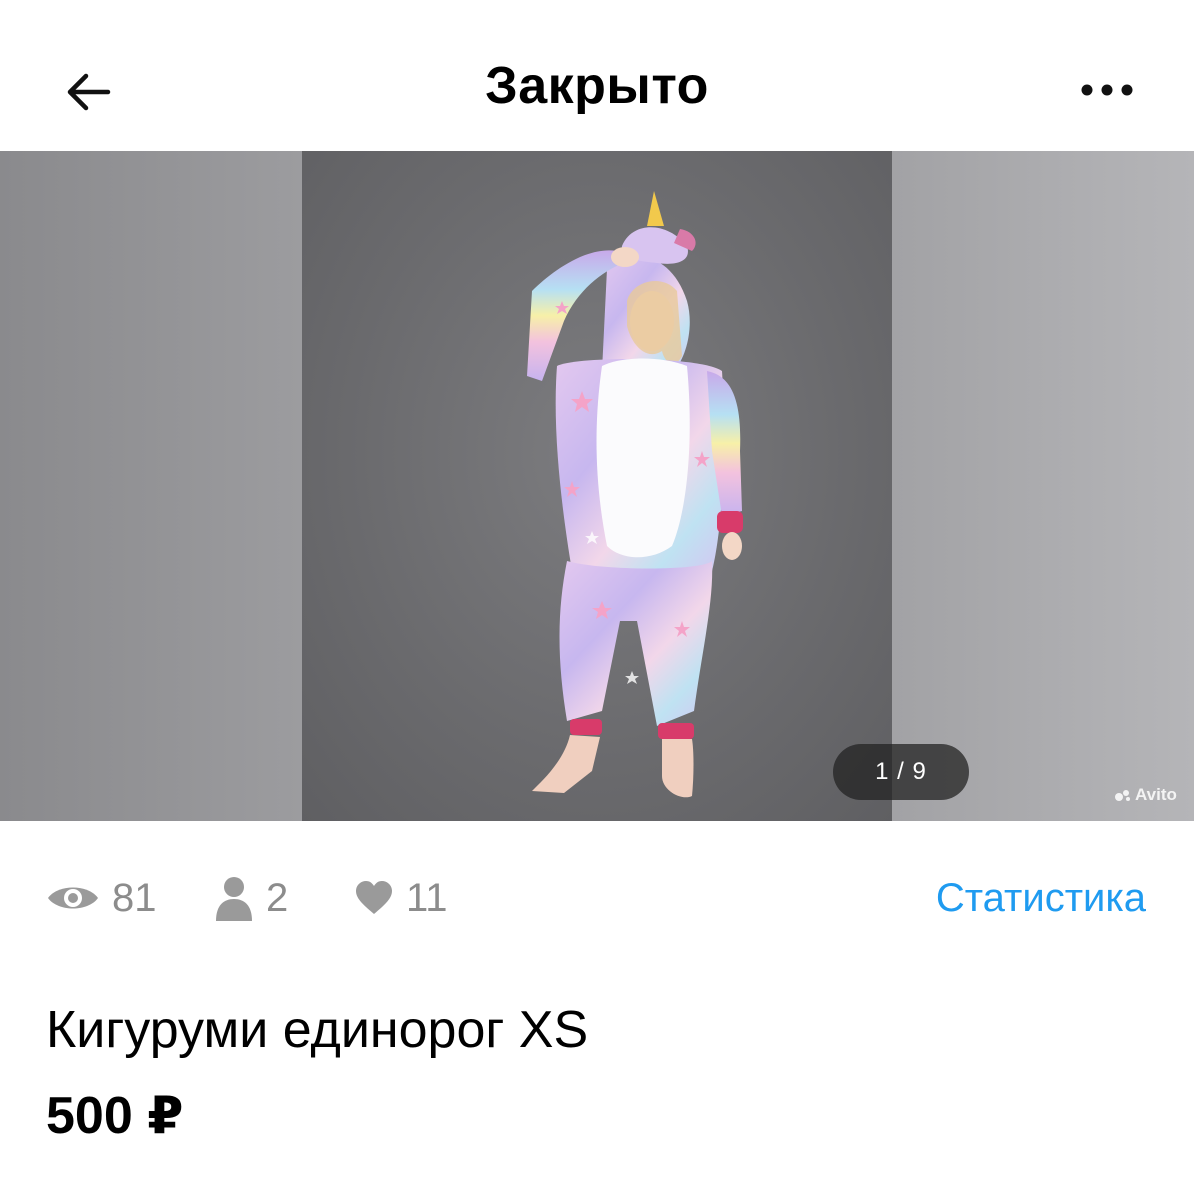 This screenshot has width=1194, height=1200. What do you see at coordinates (134, 897) in the screenshot?
I see `views-count: 81` at bounding box center [134, 897].